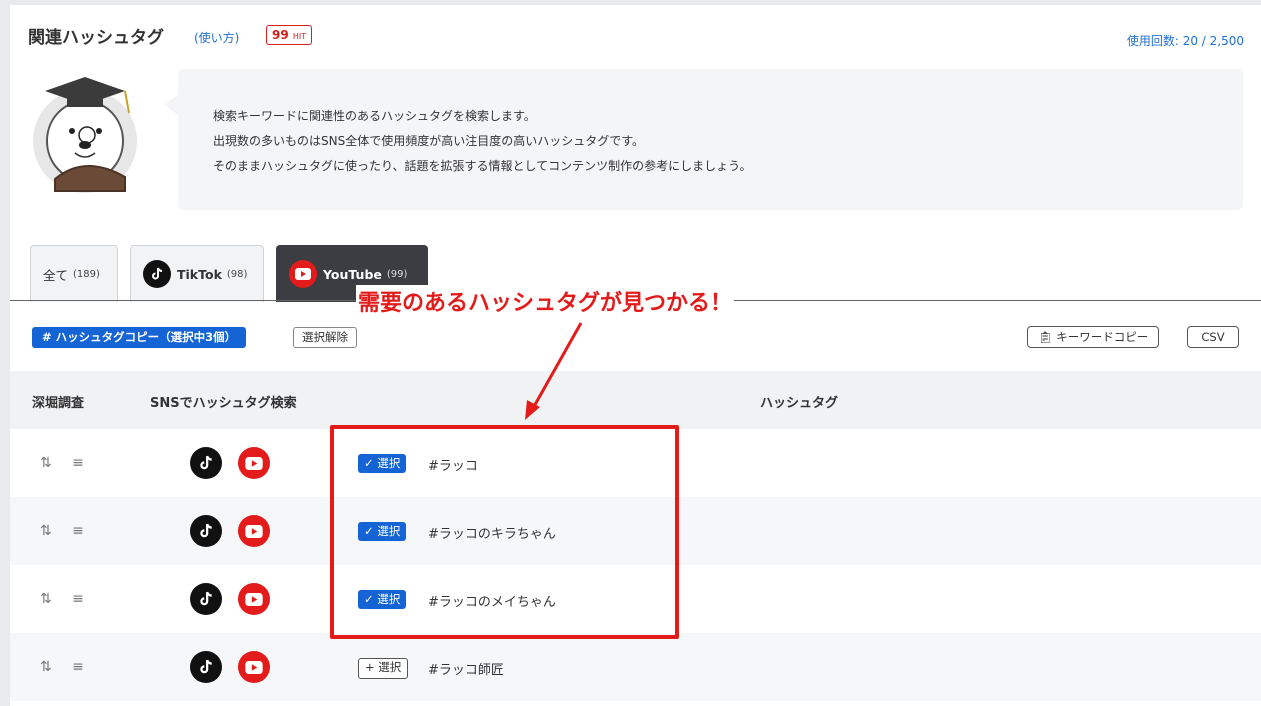  I want to click on tab-tiktok-count: (98), so click(237, 274).